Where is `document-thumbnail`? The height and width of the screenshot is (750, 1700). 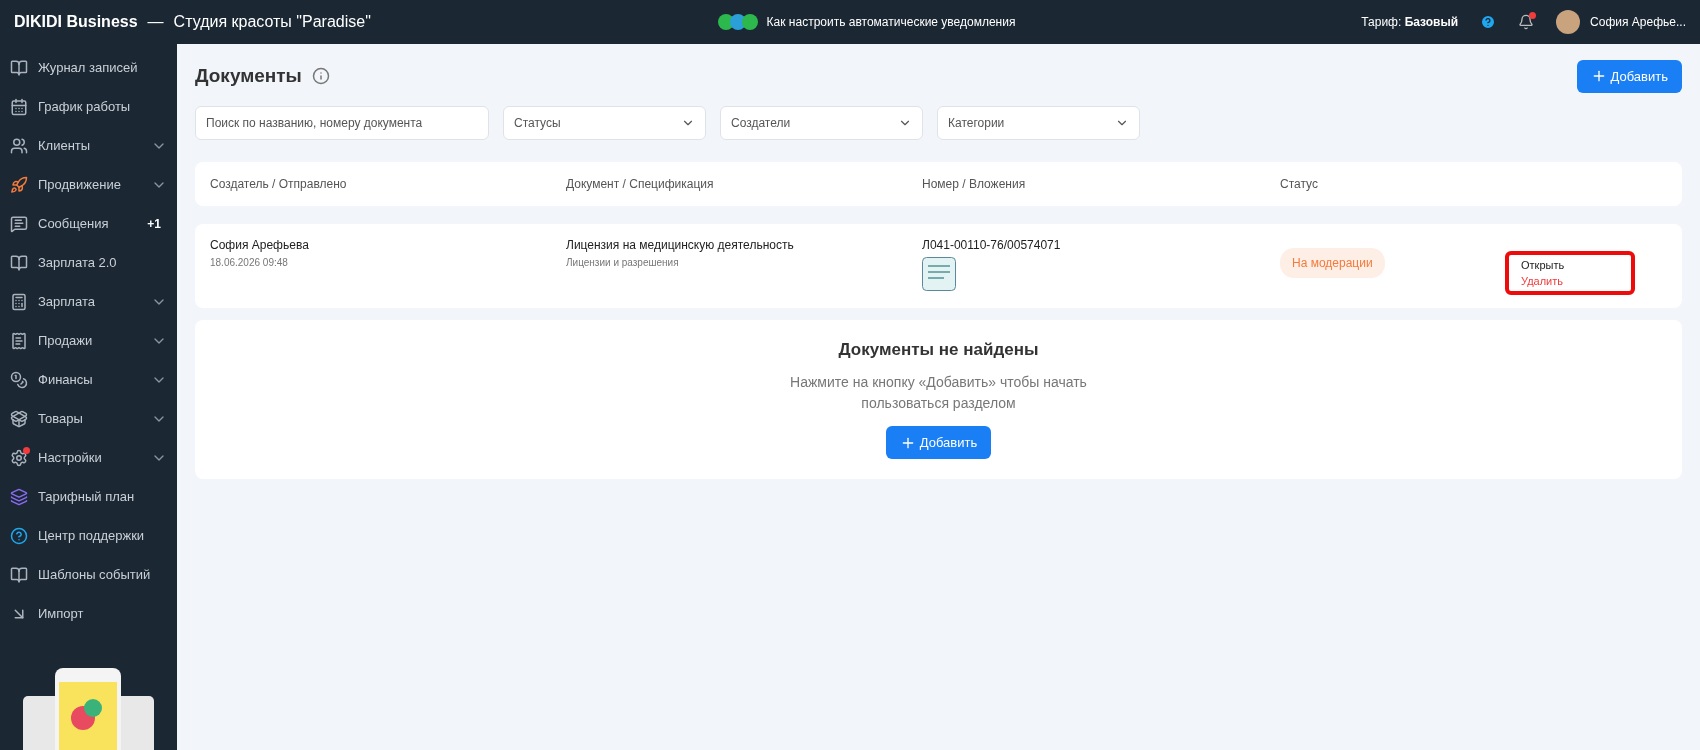 document-thumbnail is located at coordinates (939, 274).